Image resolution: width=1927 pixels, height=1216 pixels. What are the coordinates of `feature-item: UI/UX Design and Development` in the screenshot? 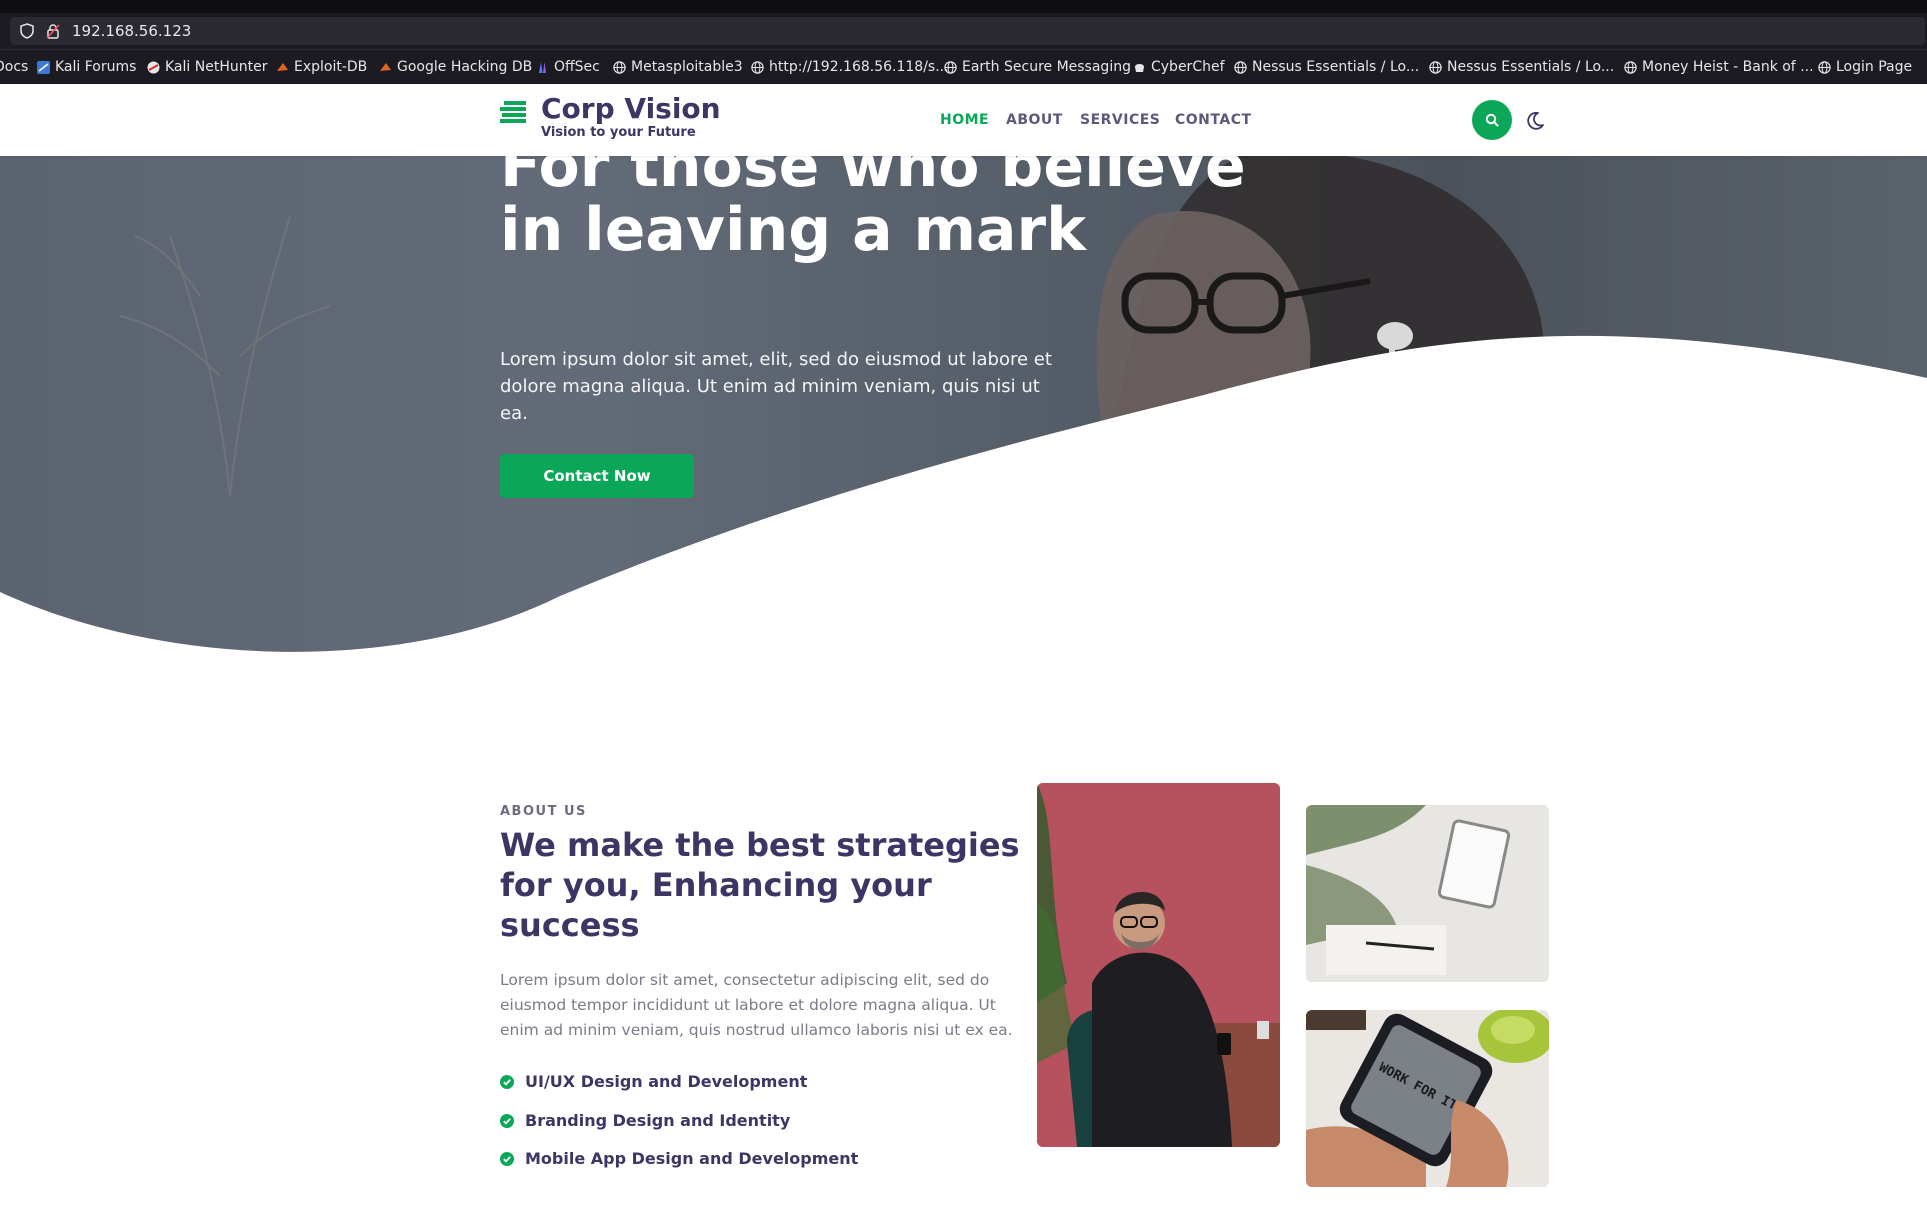 It's located at (653, 1081).